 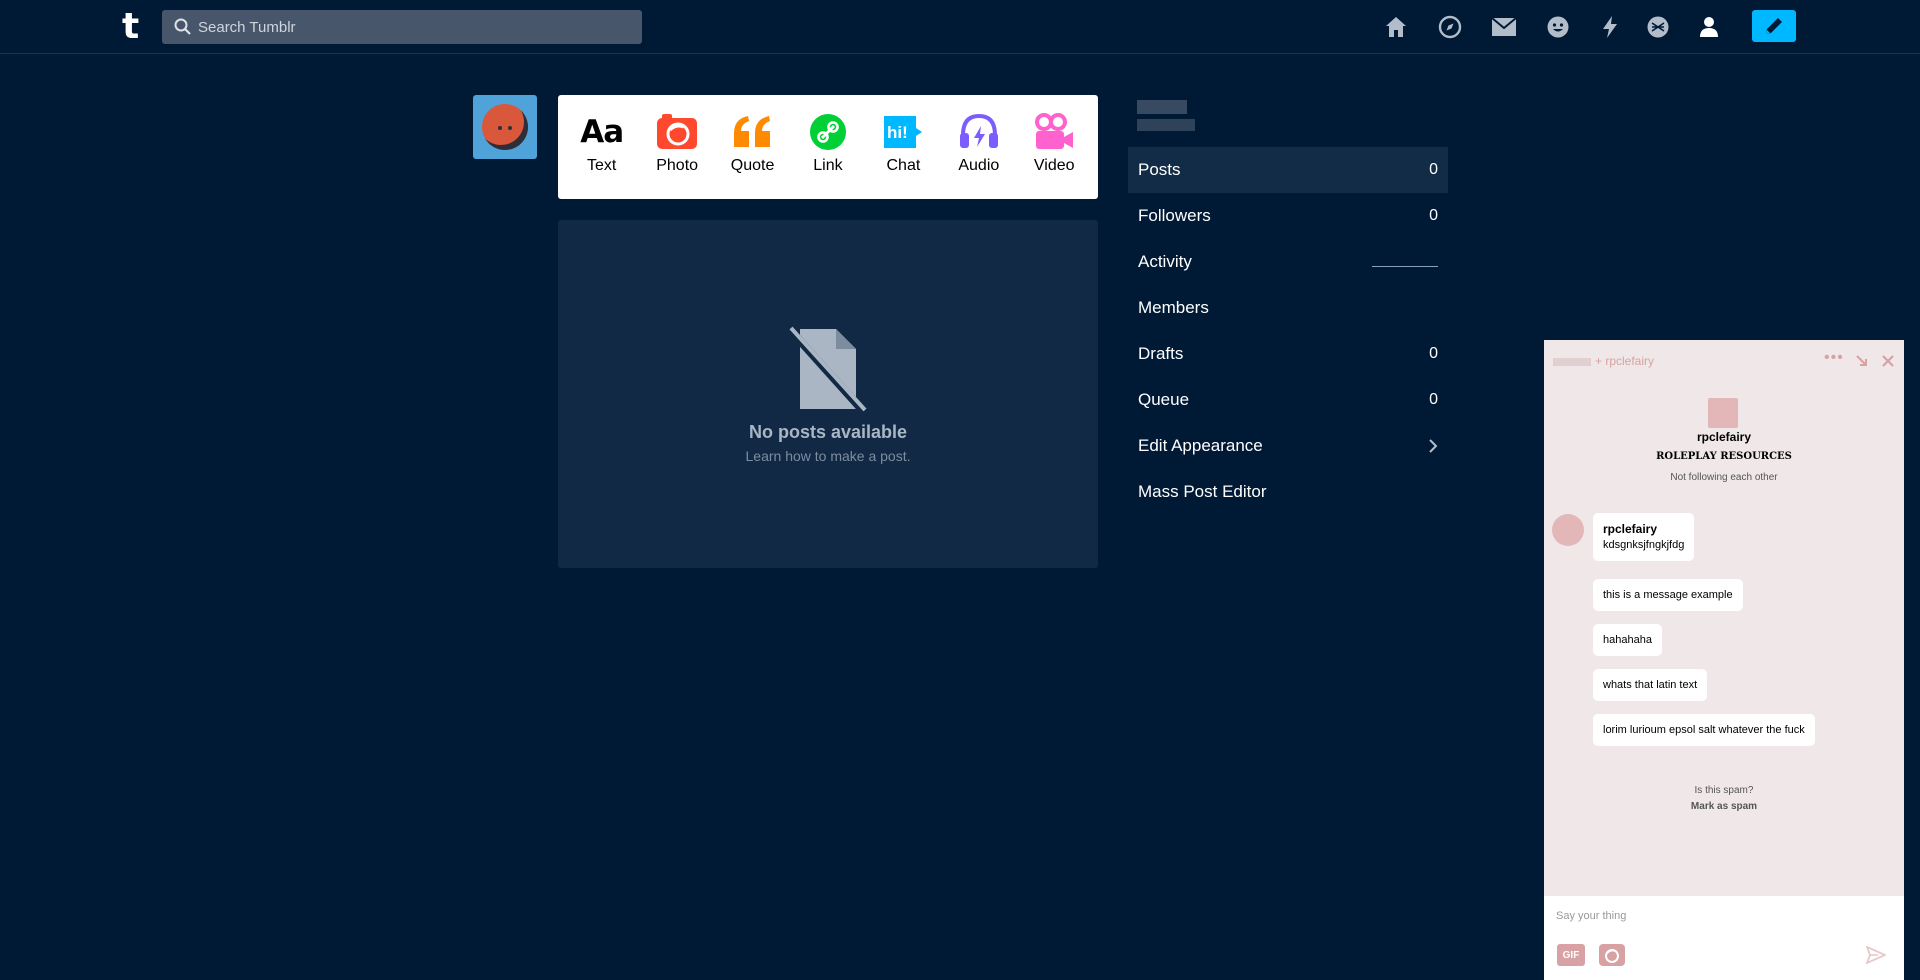 I want to click on activity-icon, so click(x=1610, y=27).